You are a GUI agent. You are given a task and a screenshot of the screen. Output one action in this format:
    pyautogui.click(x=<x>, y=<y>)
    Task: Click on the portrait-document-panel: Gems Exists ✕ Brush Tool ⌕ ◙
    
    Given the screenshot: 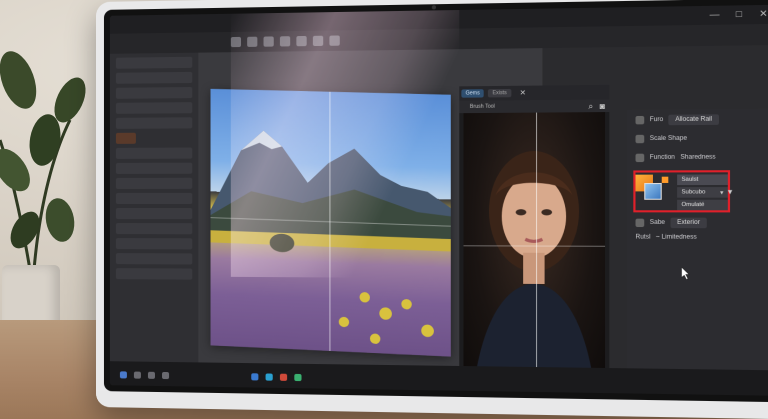 What is the action you would take?
    pyautogui.click(x=534, y=249)
    